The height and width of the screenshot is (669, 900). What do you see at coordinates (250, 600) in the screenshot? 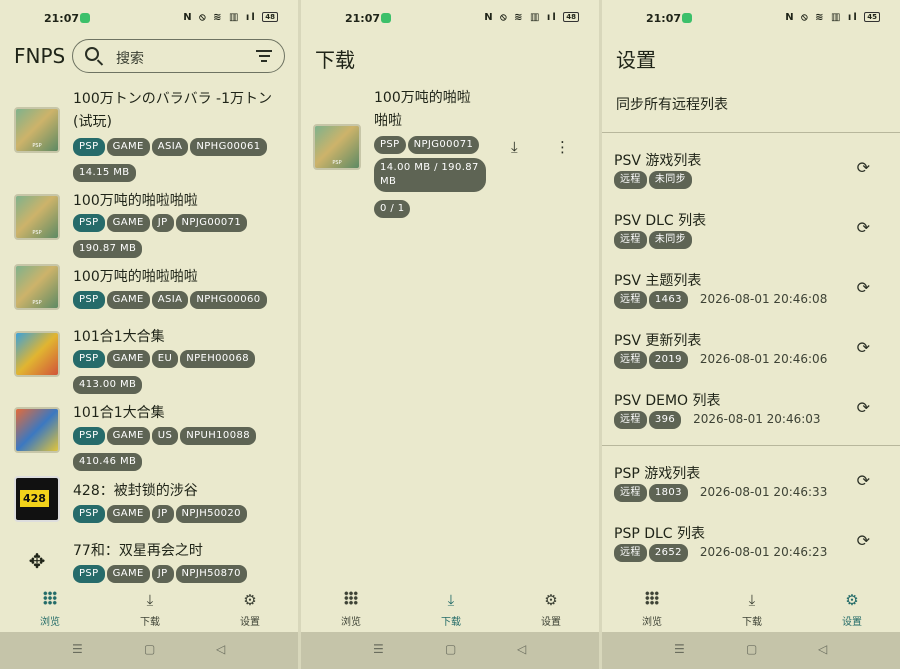
I see `gear-icon: ⚙` at bounding box center [250, 600].